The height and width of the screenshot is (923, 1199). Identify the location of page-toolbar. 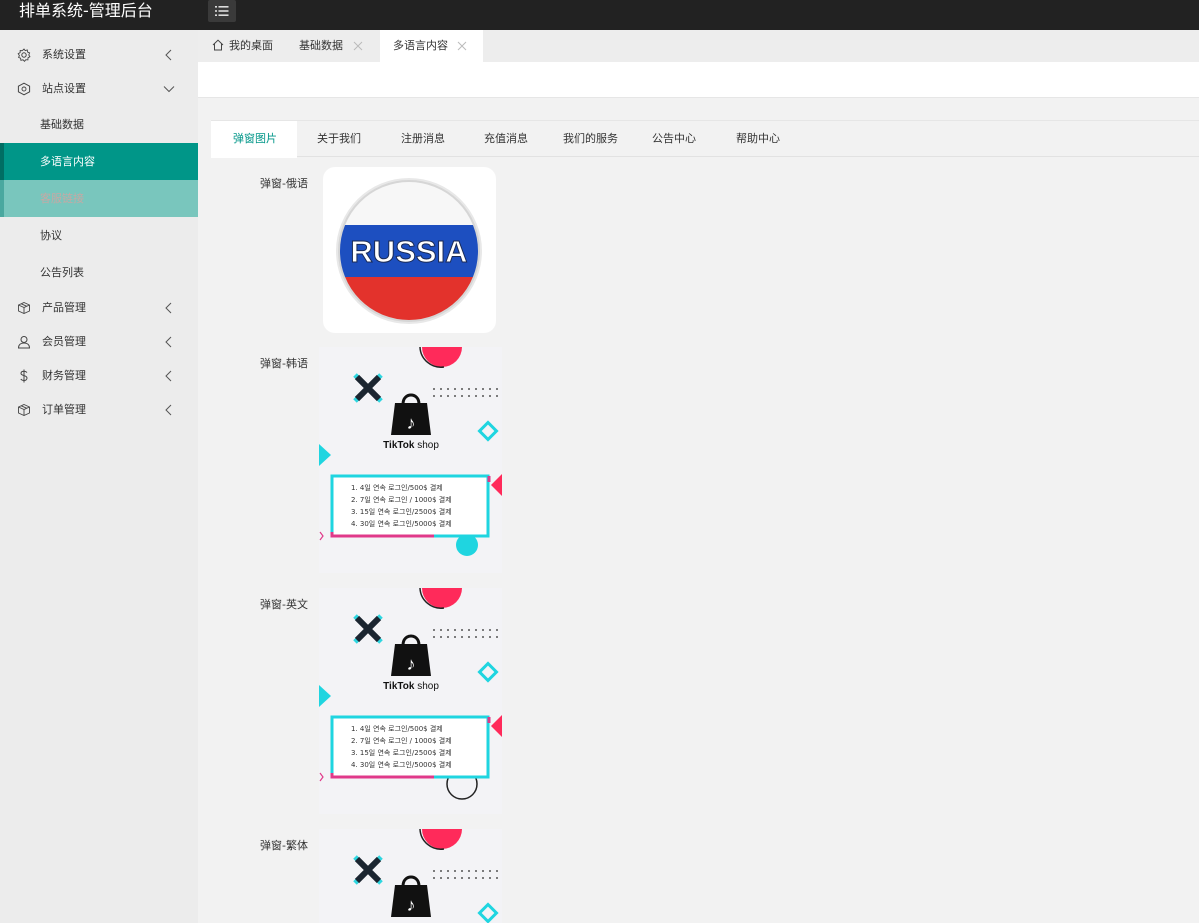
(698, 80).